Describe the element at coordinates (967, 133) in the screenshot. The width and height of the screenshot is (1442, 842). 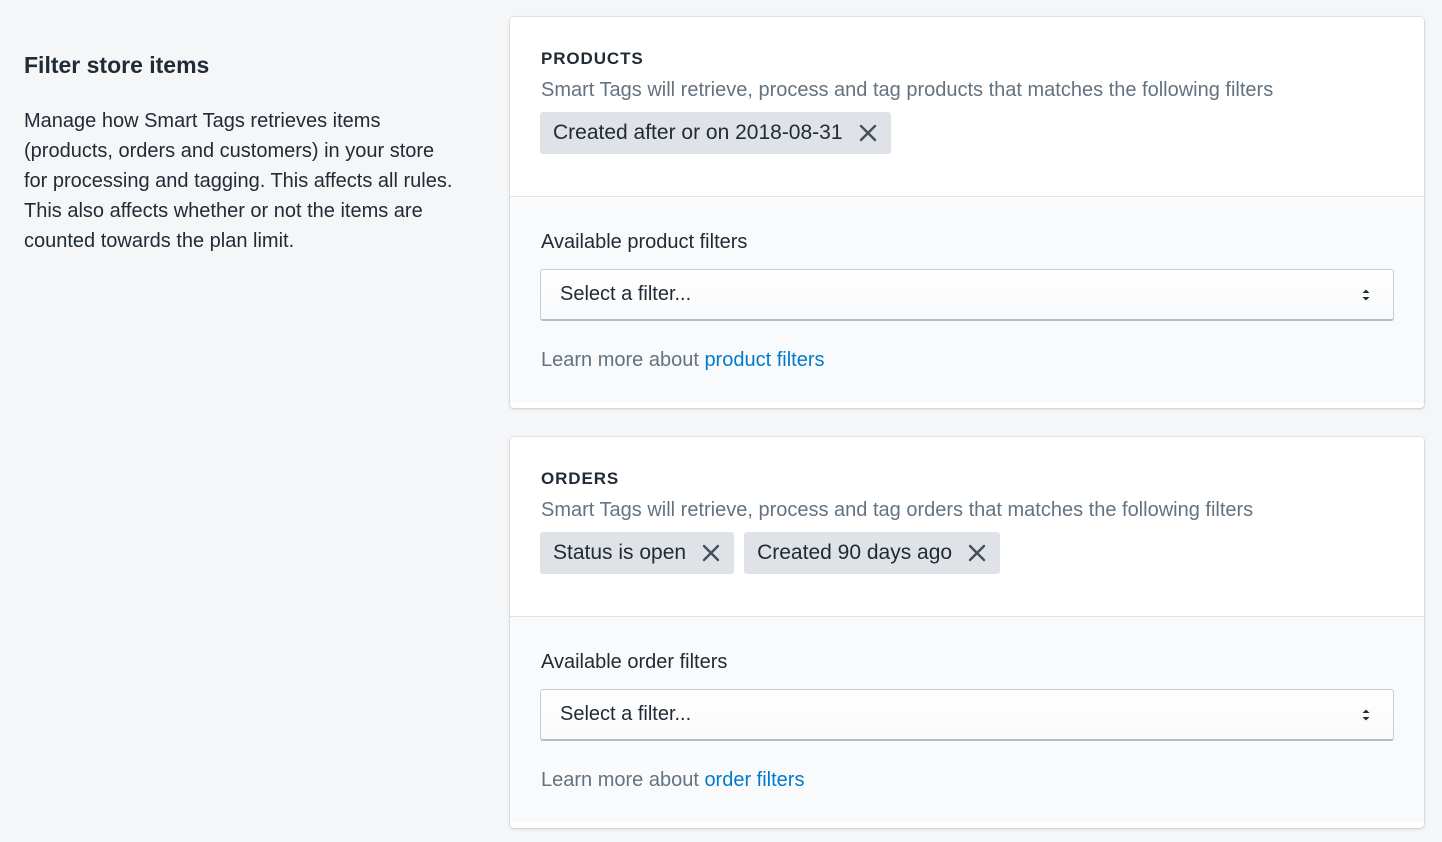
I see `products-tag-list: Created after or on 2018-08-31` at that location.